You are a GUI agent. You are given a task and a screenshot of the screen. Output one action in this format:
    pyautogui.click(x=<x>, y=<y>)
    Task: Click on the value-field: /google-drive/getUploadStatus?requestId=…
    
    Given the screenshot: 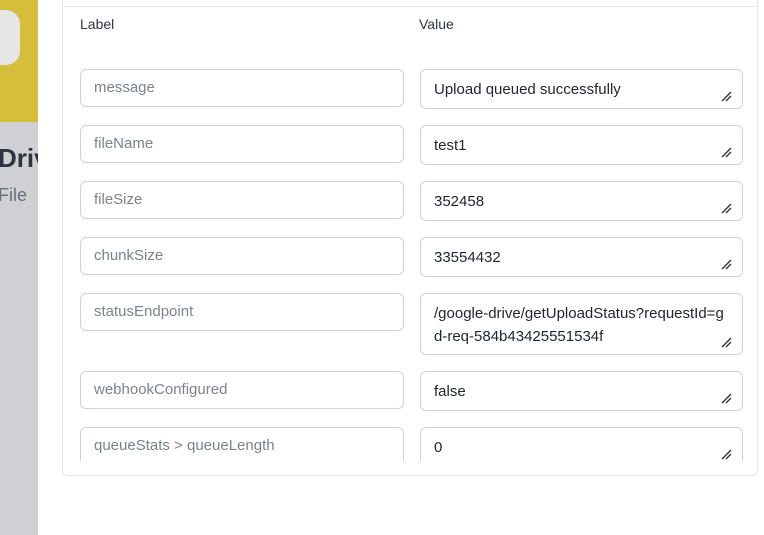 What is the action you would take?
    pyautogui.click(x=581, y=324)
    